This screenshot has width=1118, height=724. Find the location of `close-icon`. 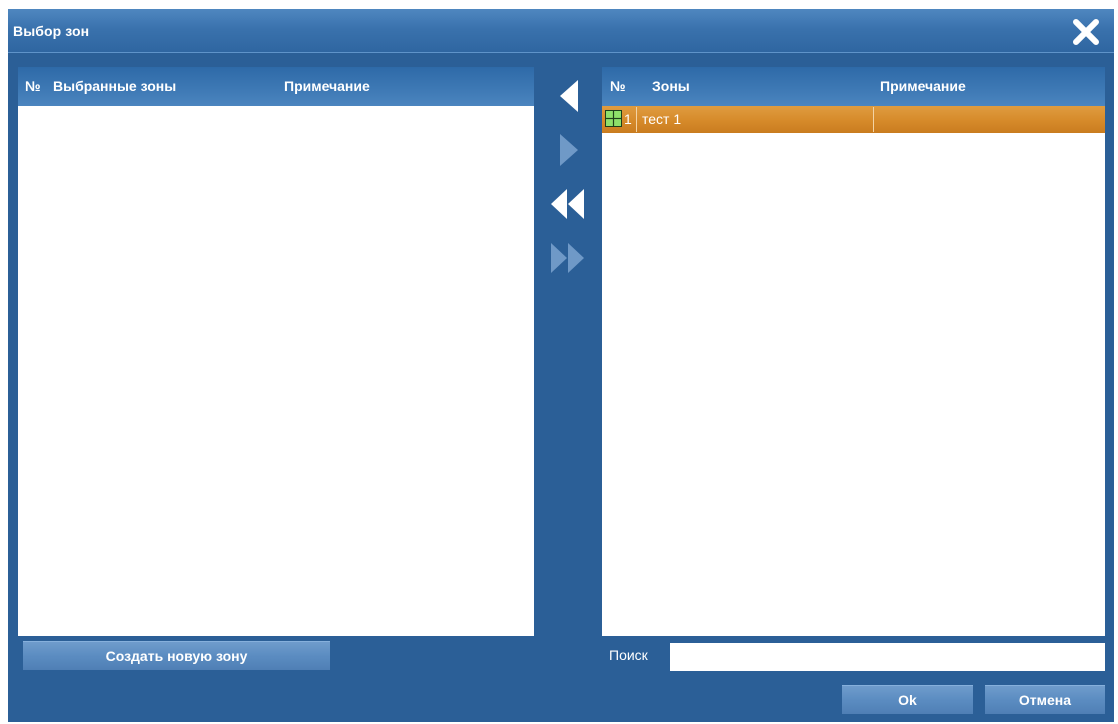

close-icon is located at coordinates (1086, 32).